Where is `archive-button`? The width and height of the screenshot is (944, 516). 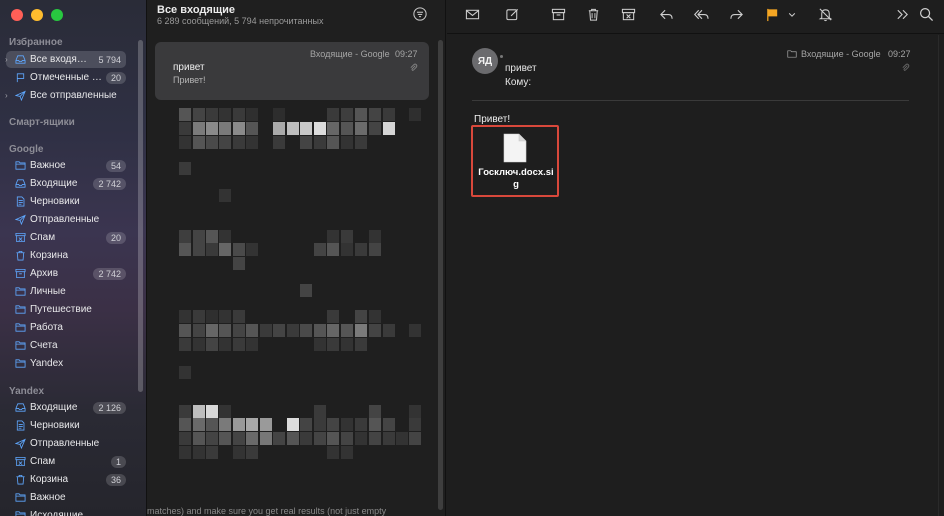
archive-button is located at coordinates (558, 14).